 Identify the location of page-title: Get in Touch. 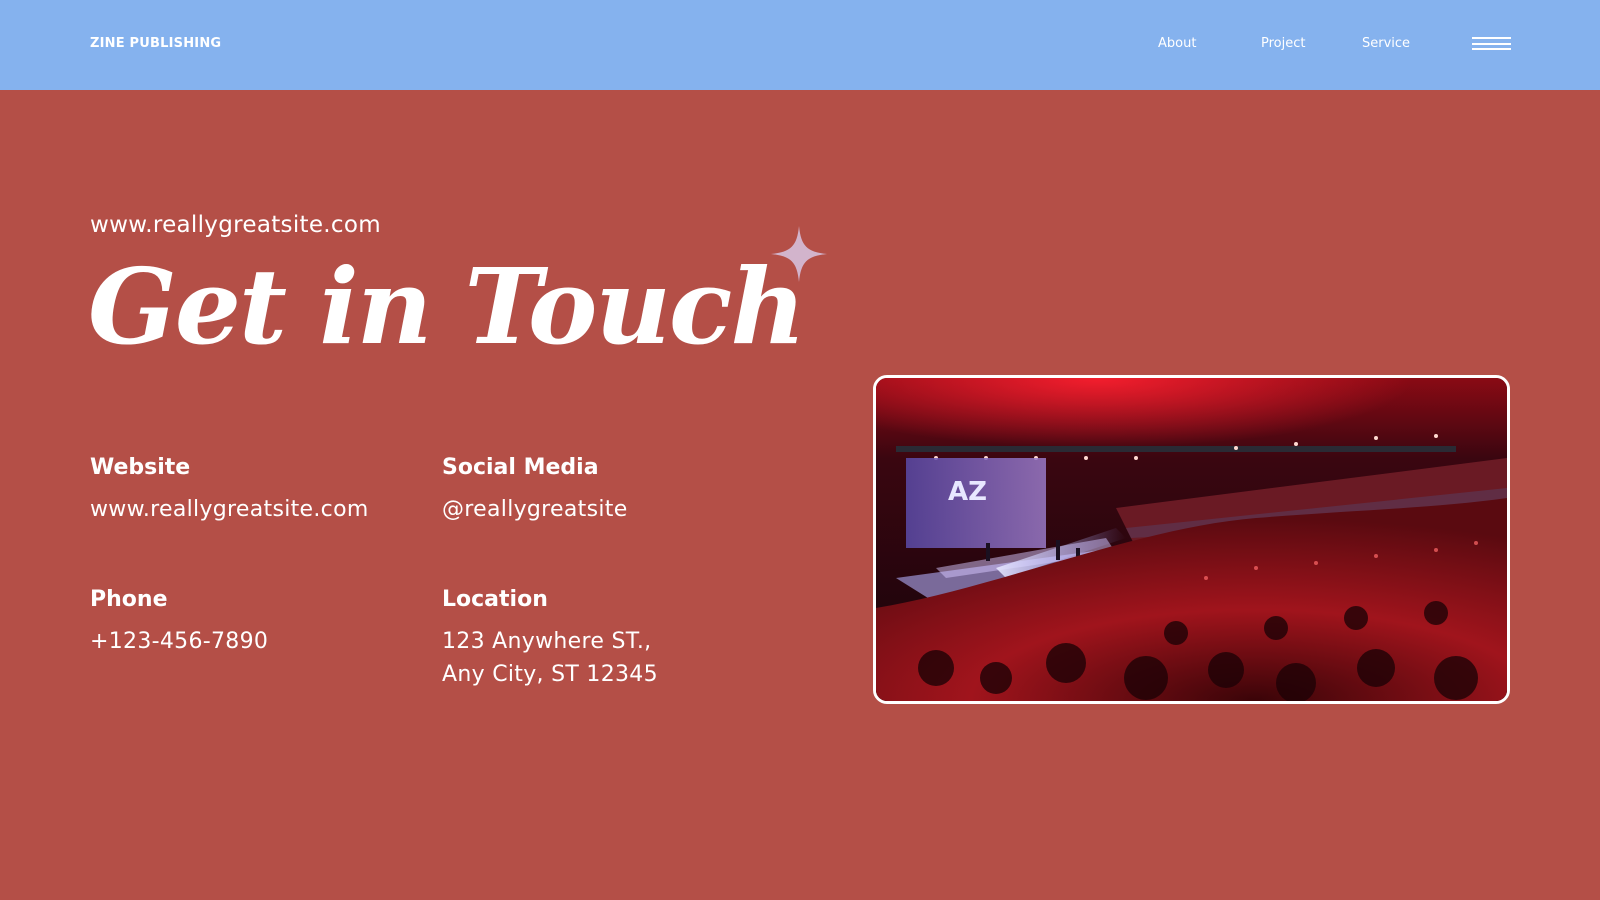
(447, 306).